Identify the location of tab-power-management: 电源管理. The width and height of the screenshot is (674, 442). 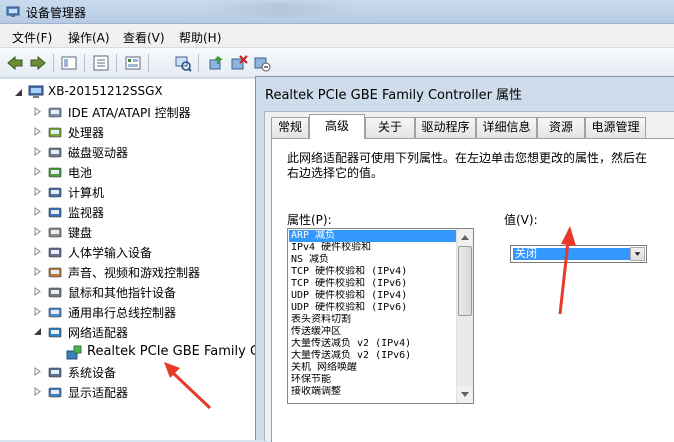
(615, 127).